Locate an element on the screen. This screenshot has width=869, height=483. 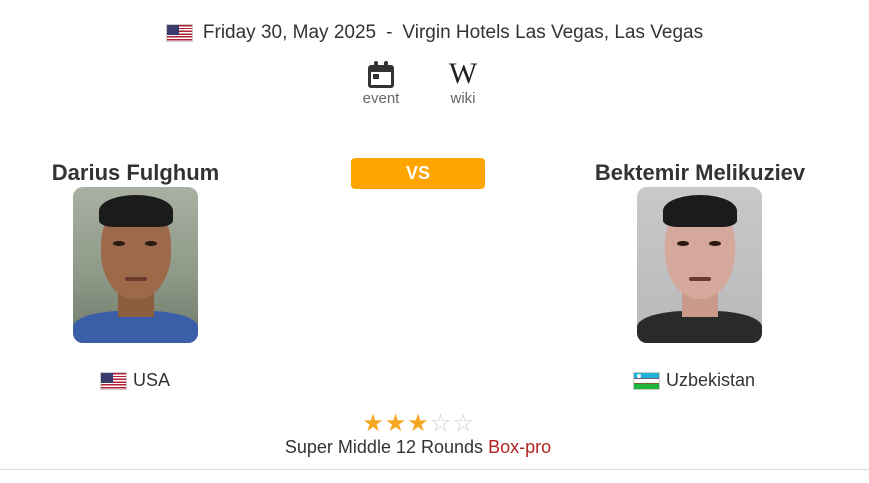
weight-class: Super Middle is located at coordinates (337, 447).